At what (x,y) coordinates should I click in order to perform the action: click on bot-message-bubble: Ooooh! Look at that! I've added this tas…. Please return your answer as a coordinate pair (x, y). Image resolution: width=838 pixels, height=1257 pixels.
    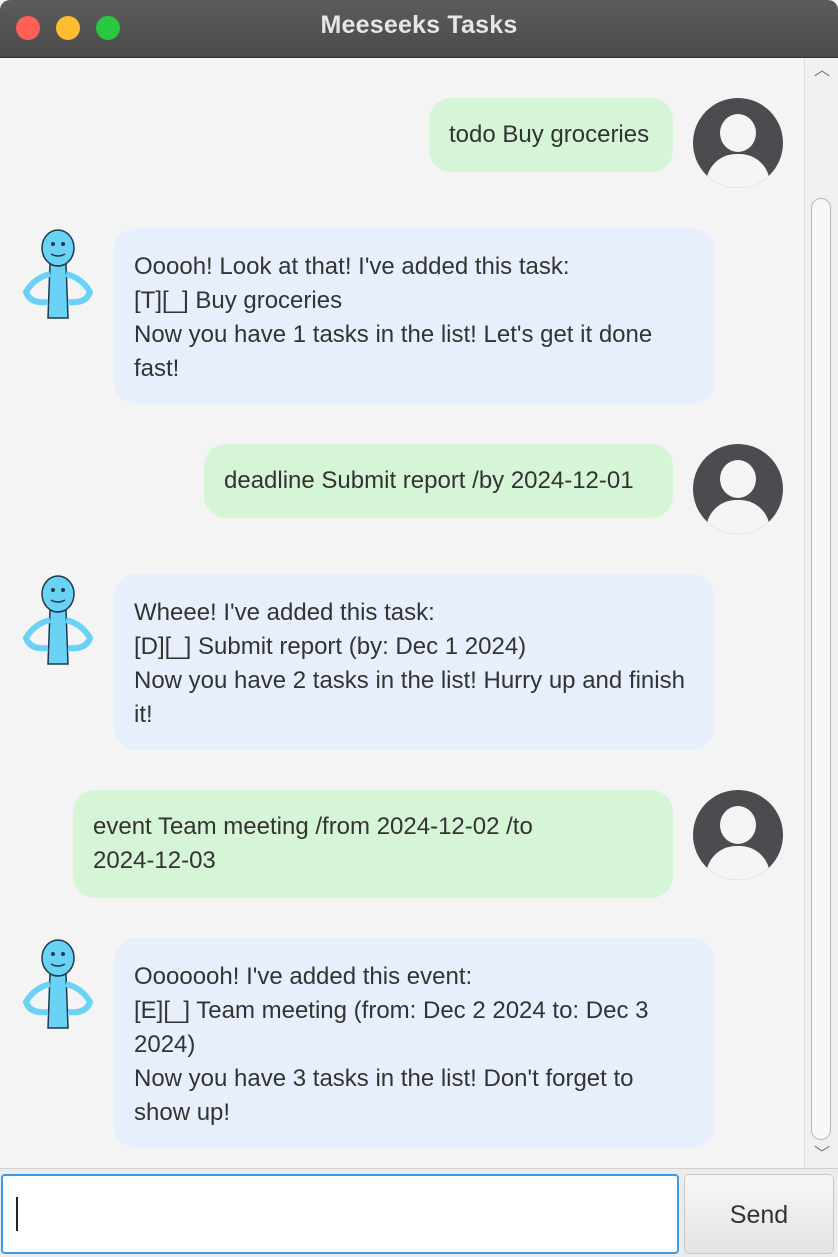
    Looking at the image, I should click on (414, 316).